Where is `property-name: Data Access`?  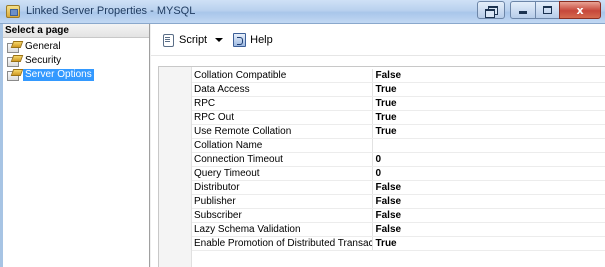 property-name: Data Access is located at coordinates (282, 90).